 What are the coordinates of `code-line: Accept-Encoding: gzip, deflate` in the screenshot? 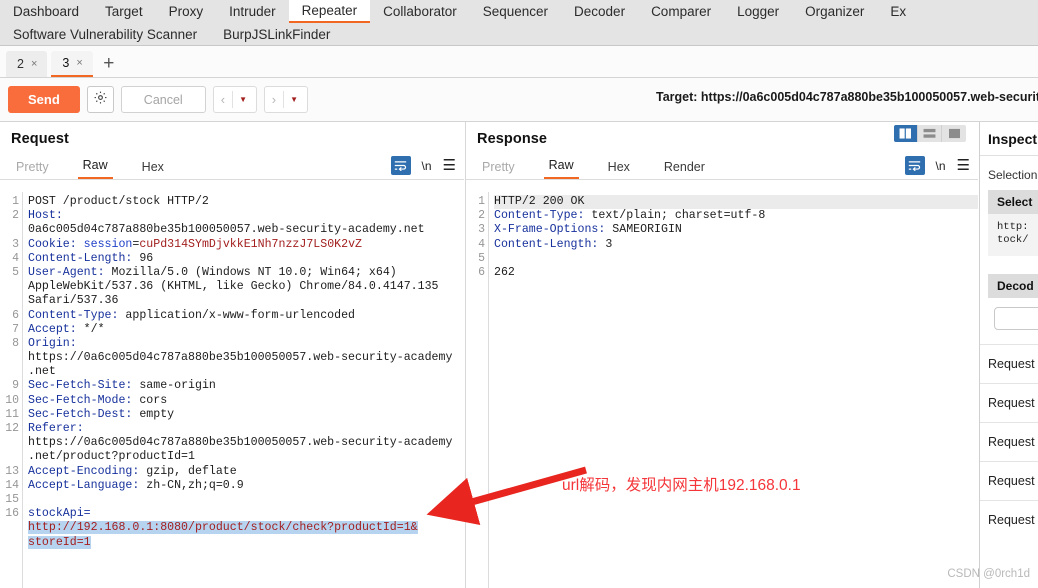 It's located at (246, 472).